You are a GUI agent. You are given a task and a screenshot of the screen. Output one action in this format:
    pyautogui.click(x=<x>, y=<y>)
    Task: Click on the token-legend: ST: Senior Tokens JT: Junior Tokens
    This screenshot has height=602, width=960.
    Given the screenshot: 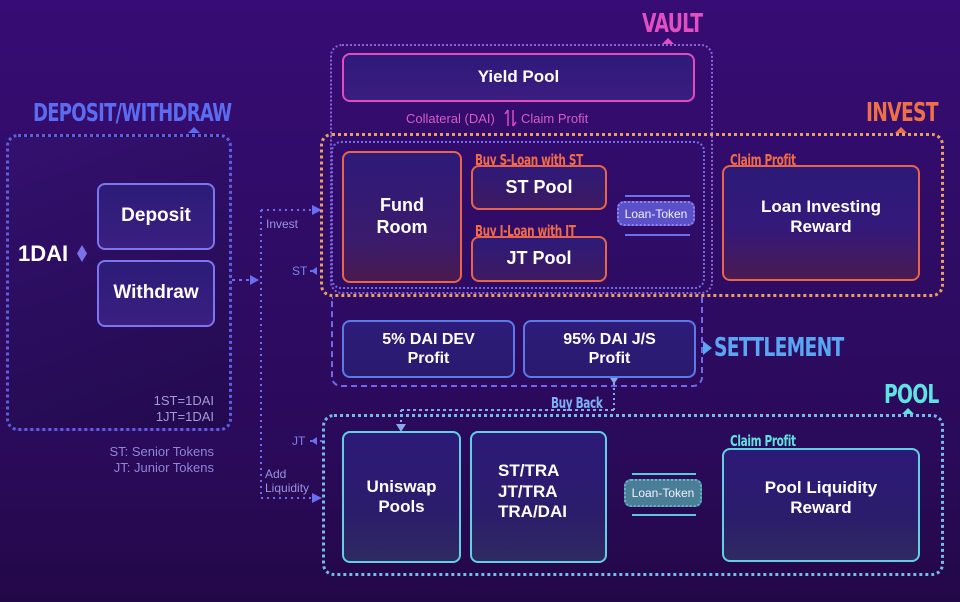 What is the action you would take?
    pyautogui.click(x=161, y=460)
    